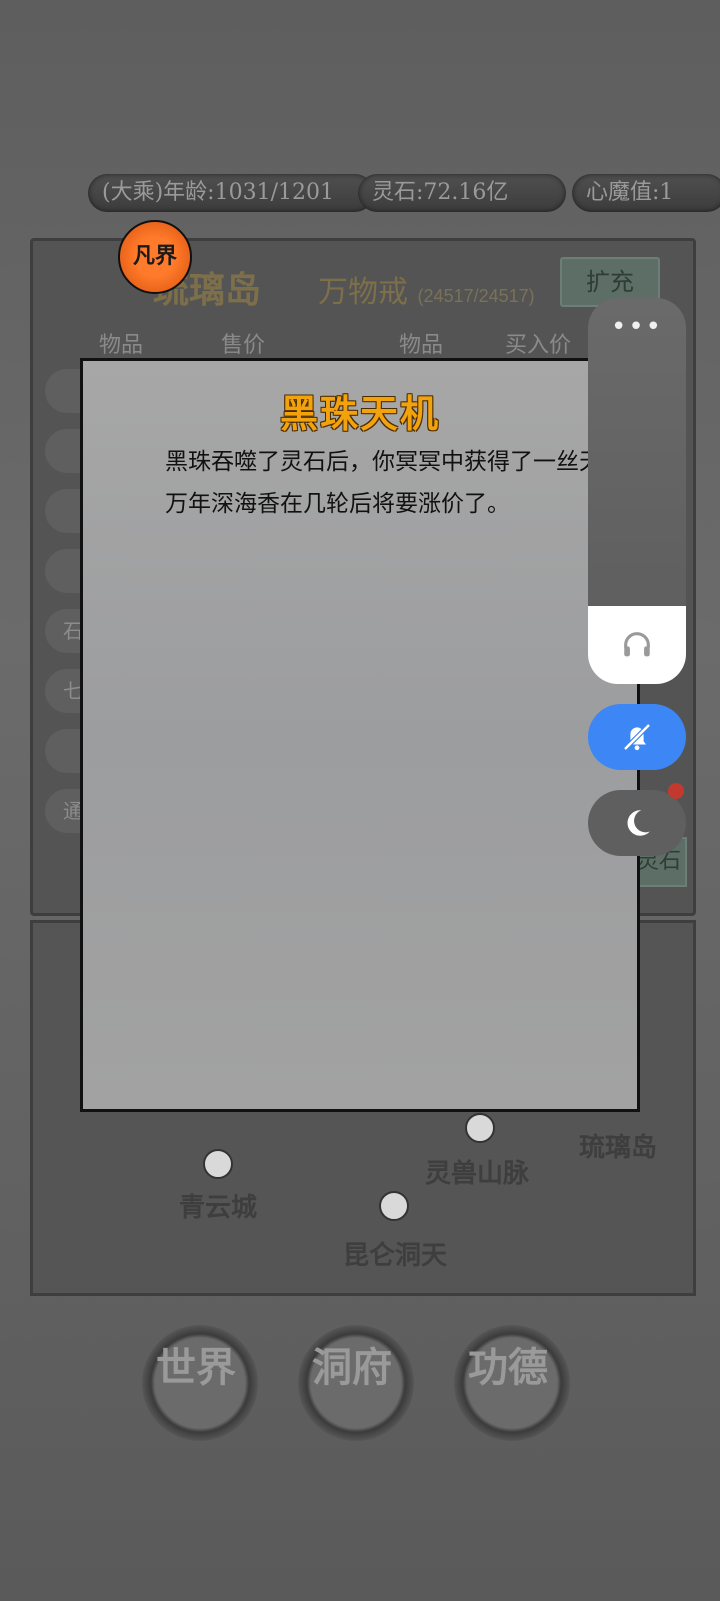 This screenshot has height=1601, width=720. I want to click on ring-count: (24517/24517), so click(476, 296).